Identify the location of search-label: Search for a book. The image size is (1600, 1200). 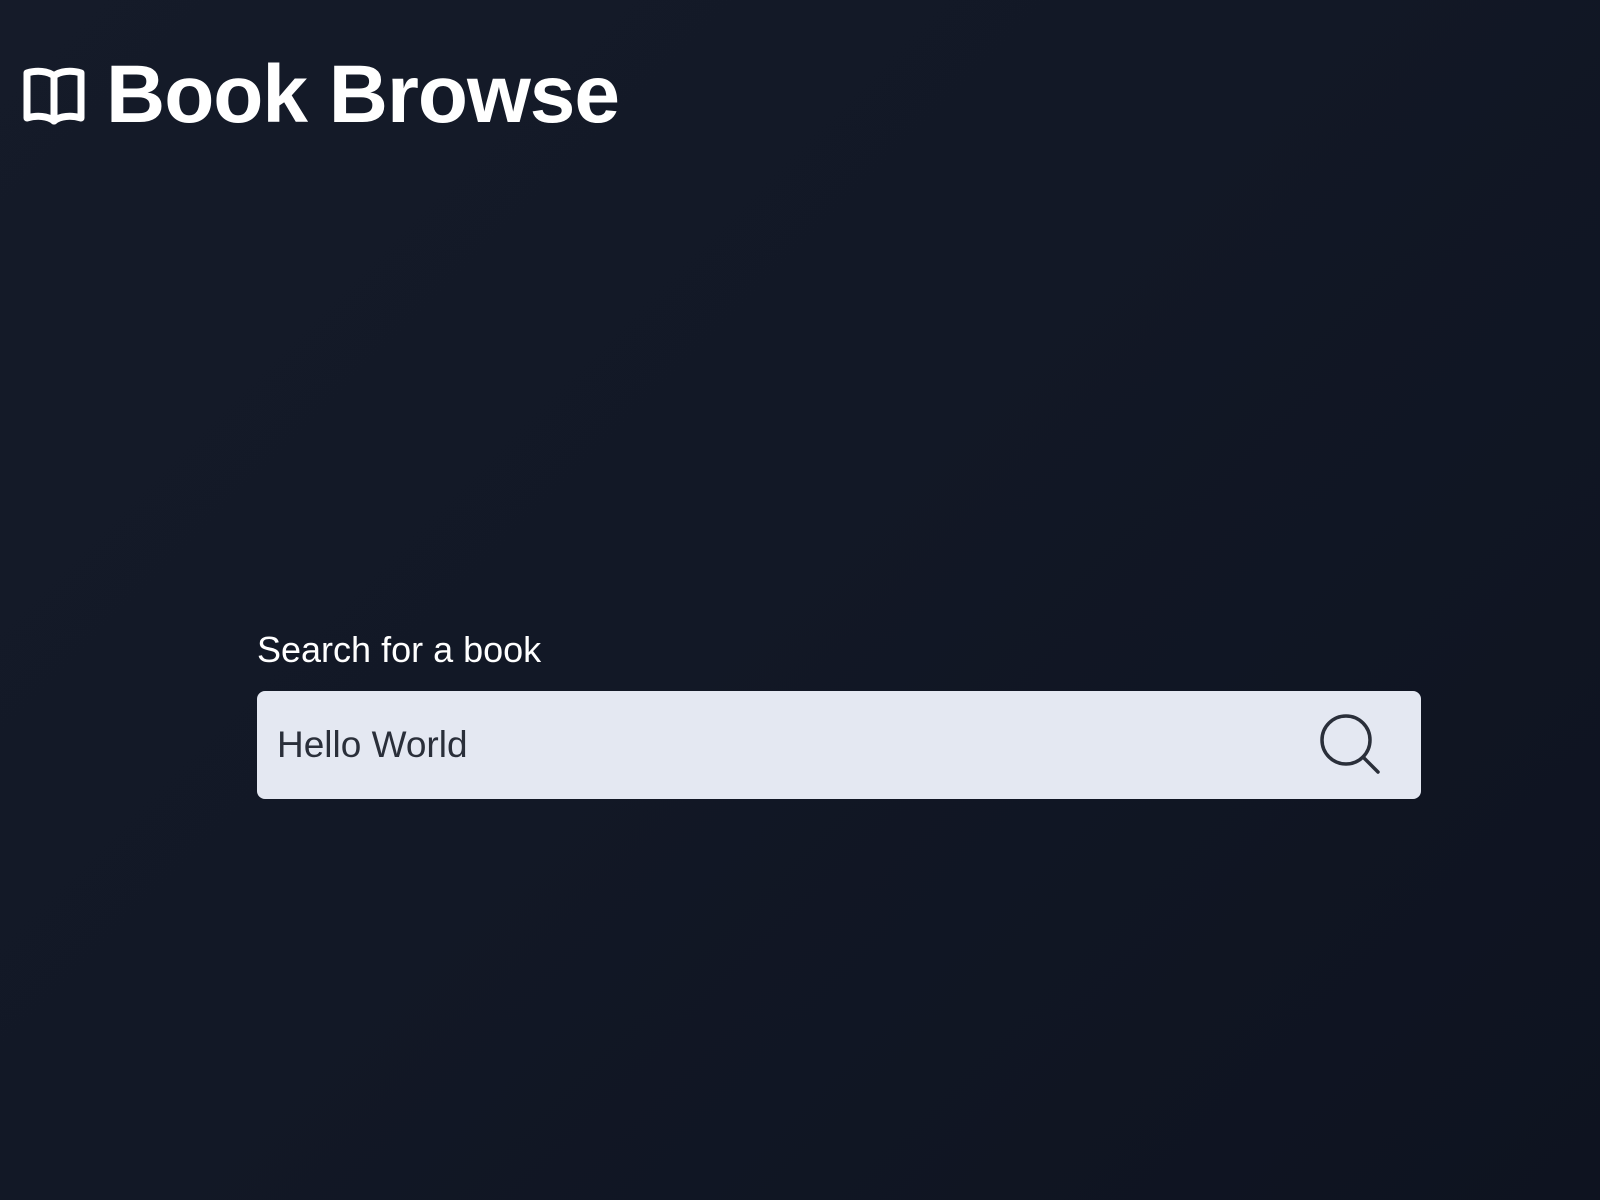
(399, 649).